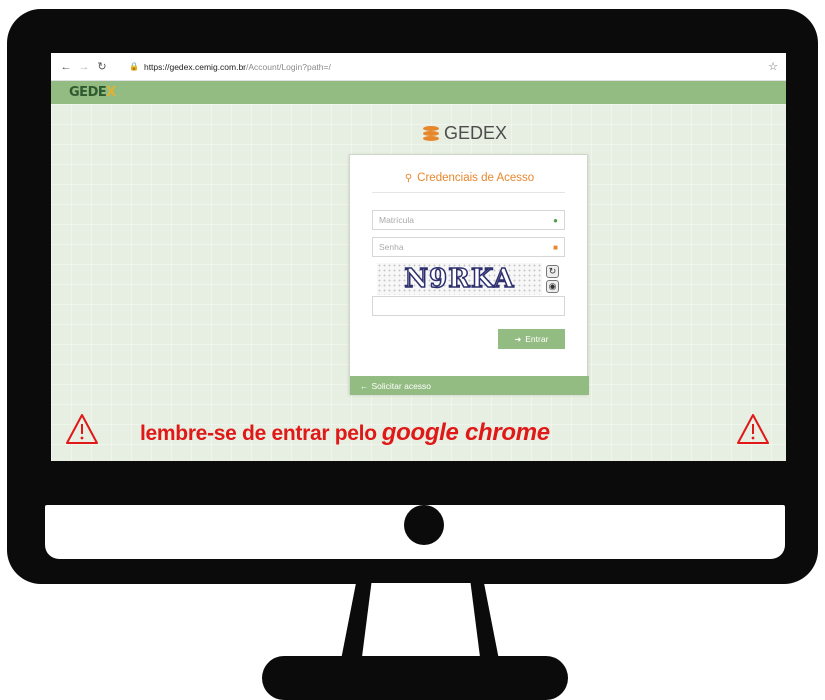  What do you see at coordinates (84, 67) in the screenshot?
I see `forward-icon: →` at bounding box center [84, 67].